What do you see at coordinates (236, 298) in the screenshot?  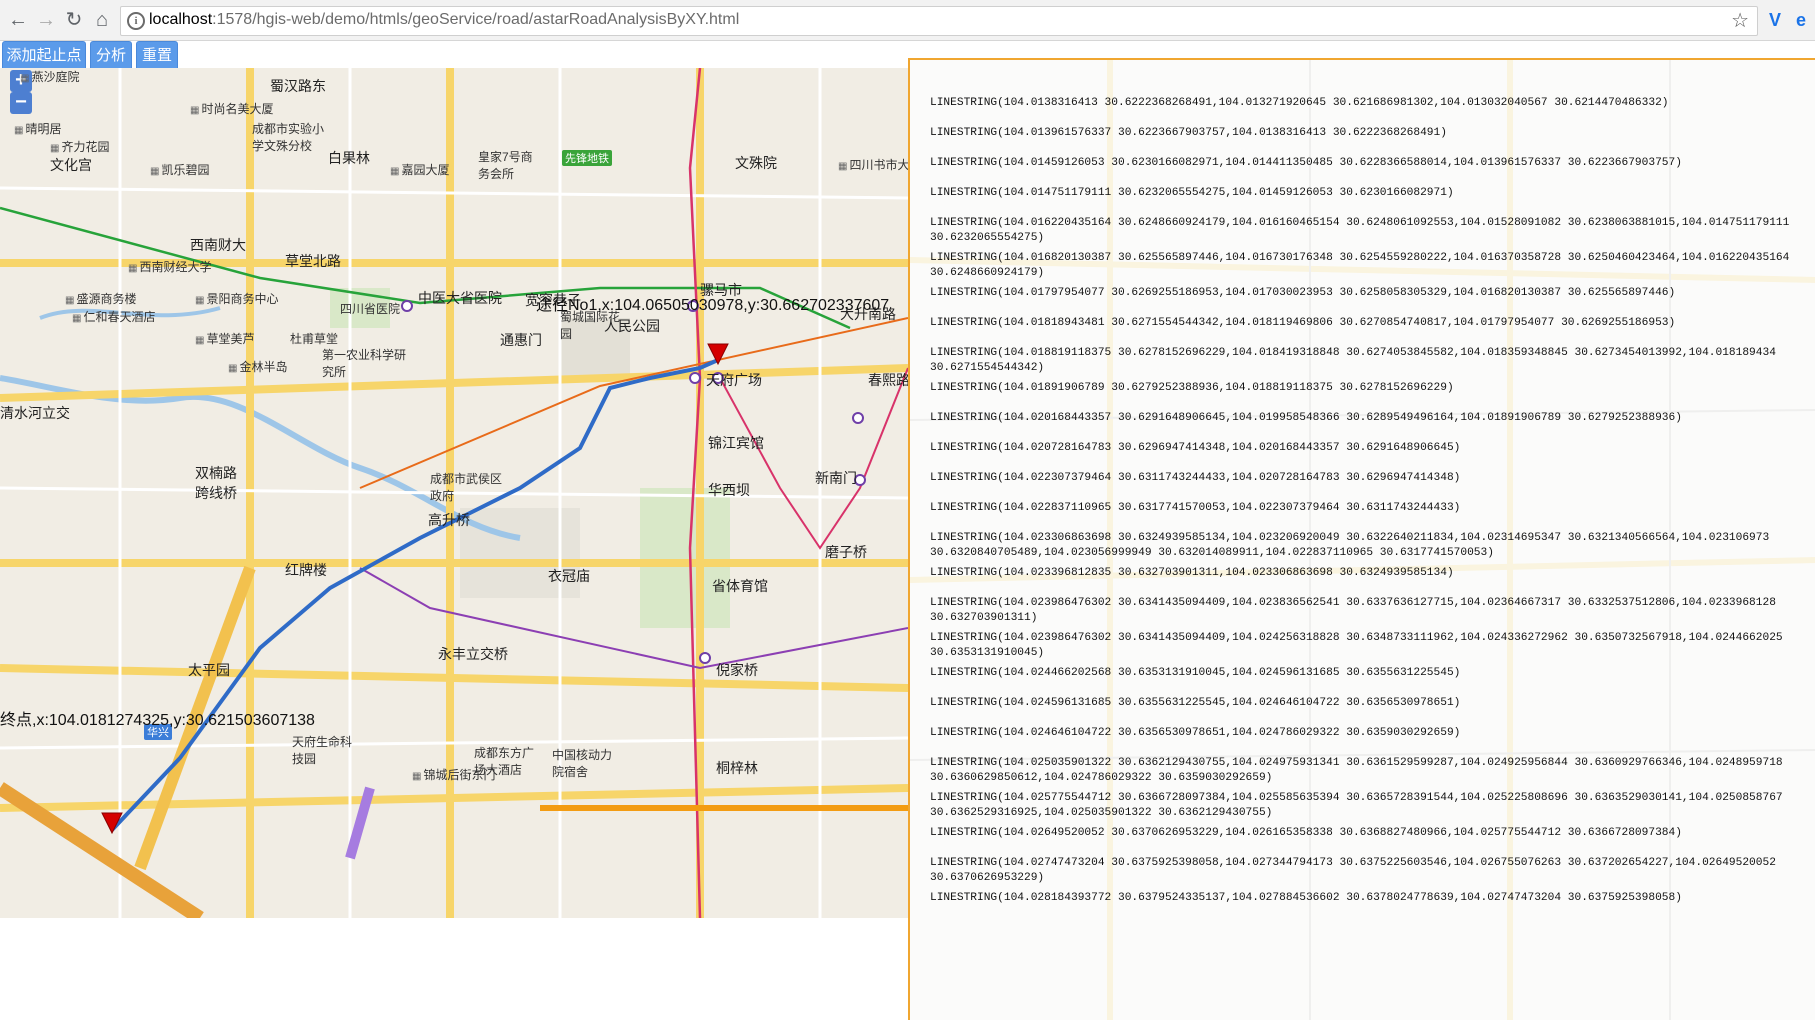 I see `map-label: 景阳商务中心` at bounding box center [236, 298].